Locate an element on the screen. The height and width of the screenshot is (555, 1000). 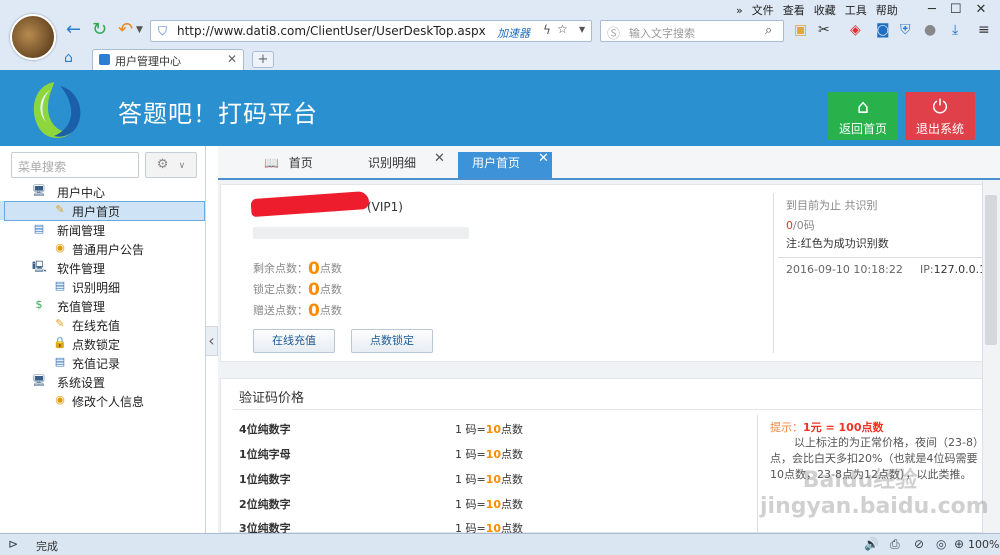
sidebar-group-recharge: $ 充值管理 is located at coordinates (103, 305).